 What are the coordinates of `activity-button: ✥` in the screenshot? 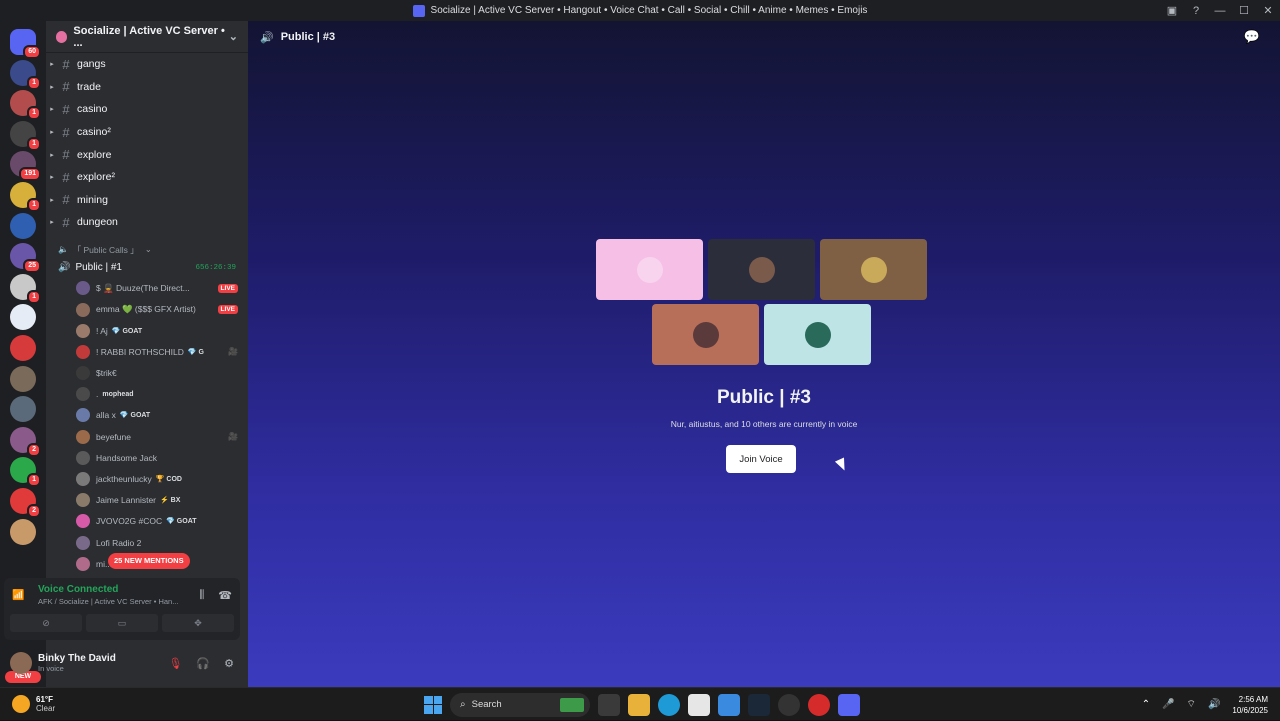 It's located at (198, 623).